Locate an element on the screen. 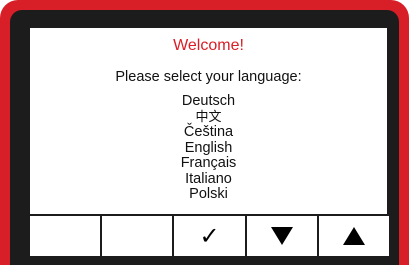 The height and width of the screenshot is (265, 409). triangle-up-icon is located at coordinates (353, 236).